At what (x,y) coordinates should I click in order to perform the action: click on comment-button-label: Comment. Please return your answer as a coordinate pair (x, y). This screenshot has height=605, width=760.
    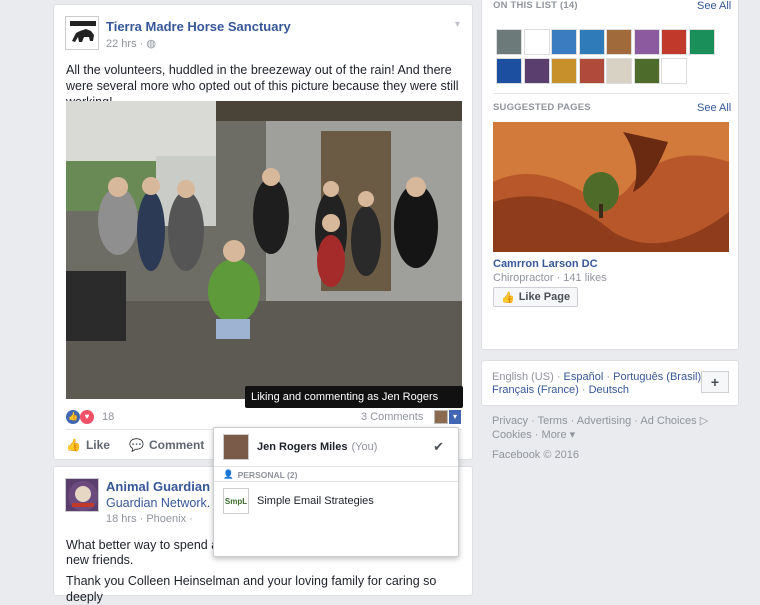
    Looking at the image, I should click on (176, 445).